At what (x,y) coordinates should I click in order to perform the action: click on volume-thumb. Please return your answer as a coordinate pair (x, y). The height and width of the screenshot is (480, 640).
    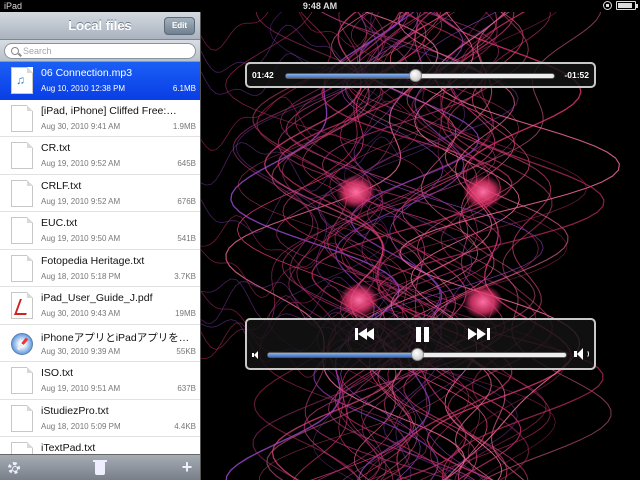
    Looking at the image, I should click on (417, 354).